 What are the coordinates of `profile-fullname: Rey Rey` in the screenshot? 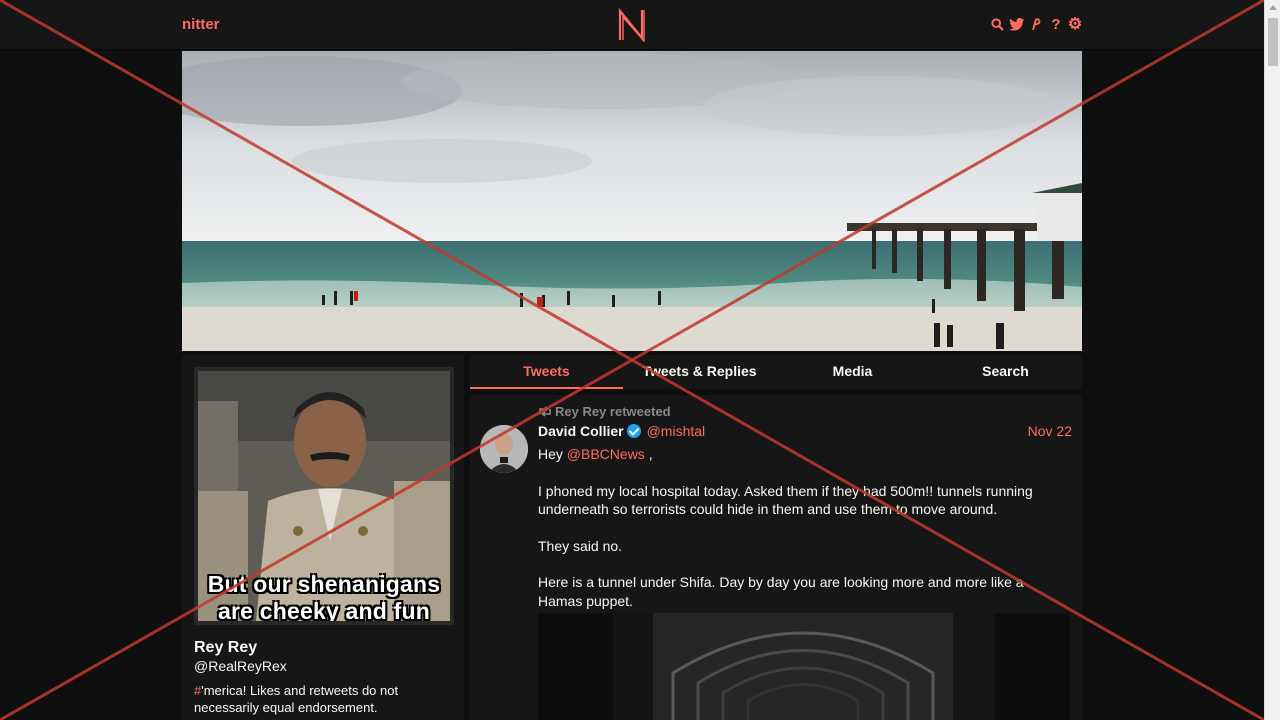 It's located at (225, 648).